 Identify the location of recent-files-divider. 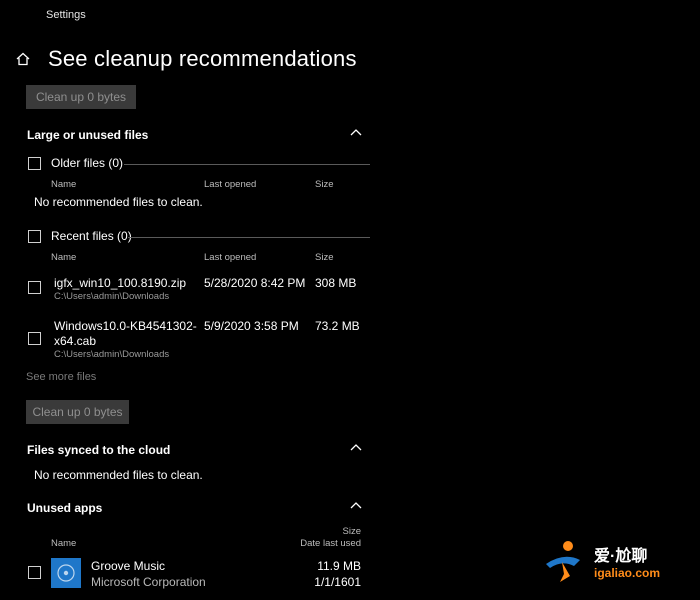
(249, 237).